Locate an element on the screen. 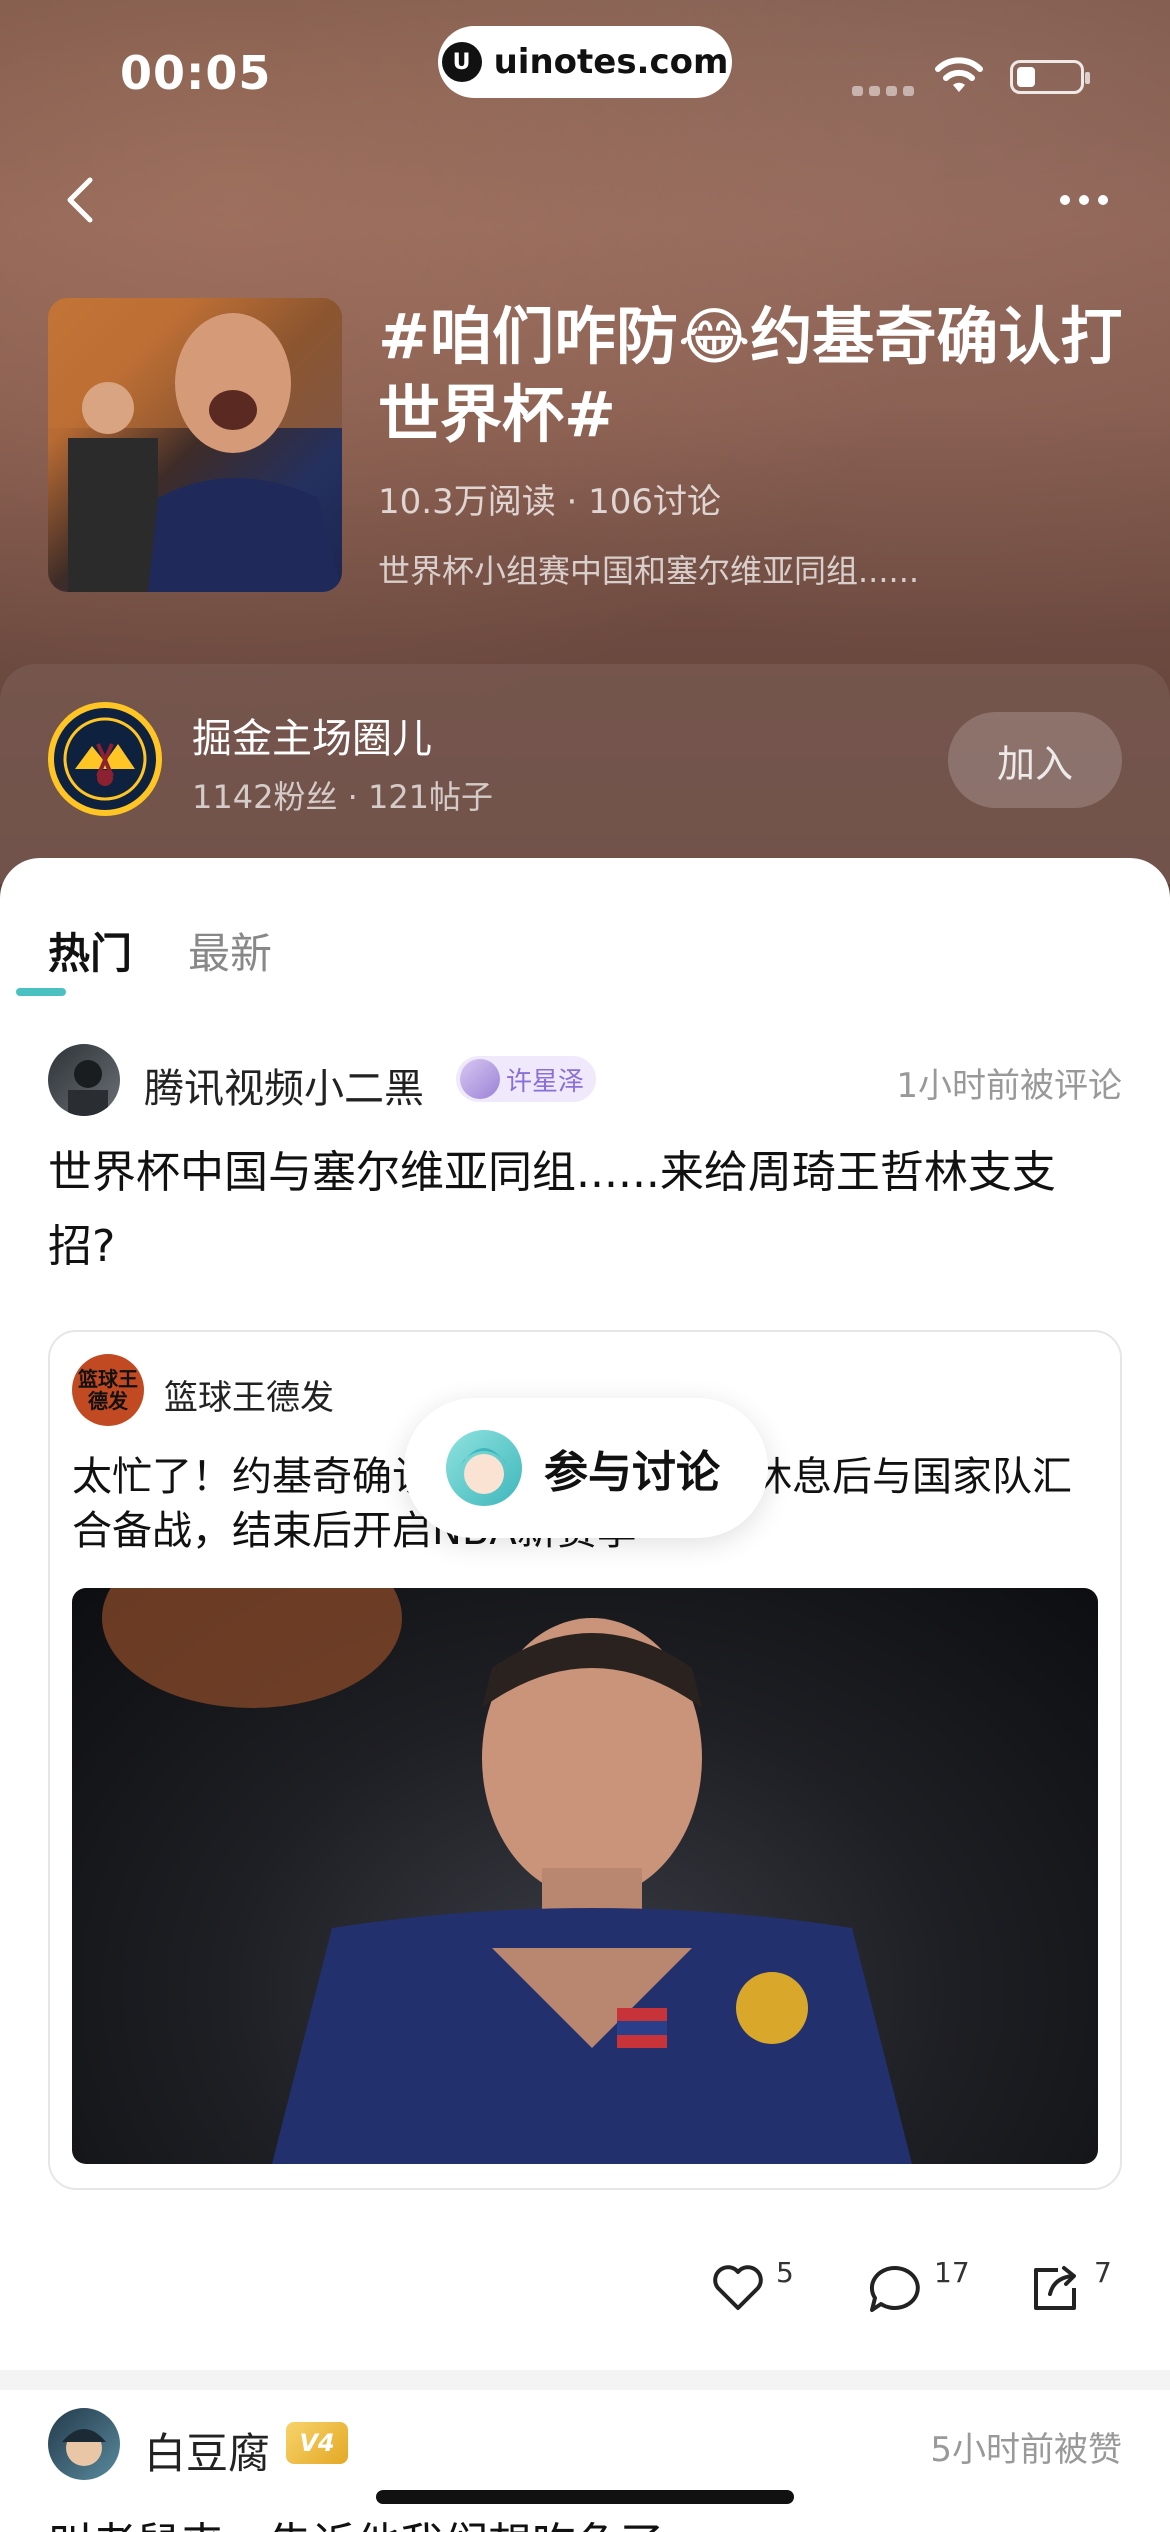 This screenshot has height=2532, width=1170. home-indicator is located at coordinates (585, 2497).